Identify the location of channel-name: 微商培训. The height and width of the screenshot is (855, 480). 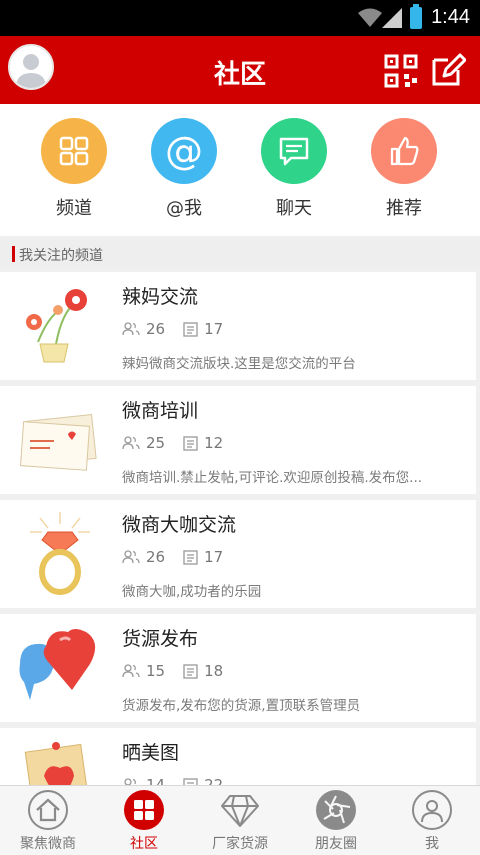
(160, 411).